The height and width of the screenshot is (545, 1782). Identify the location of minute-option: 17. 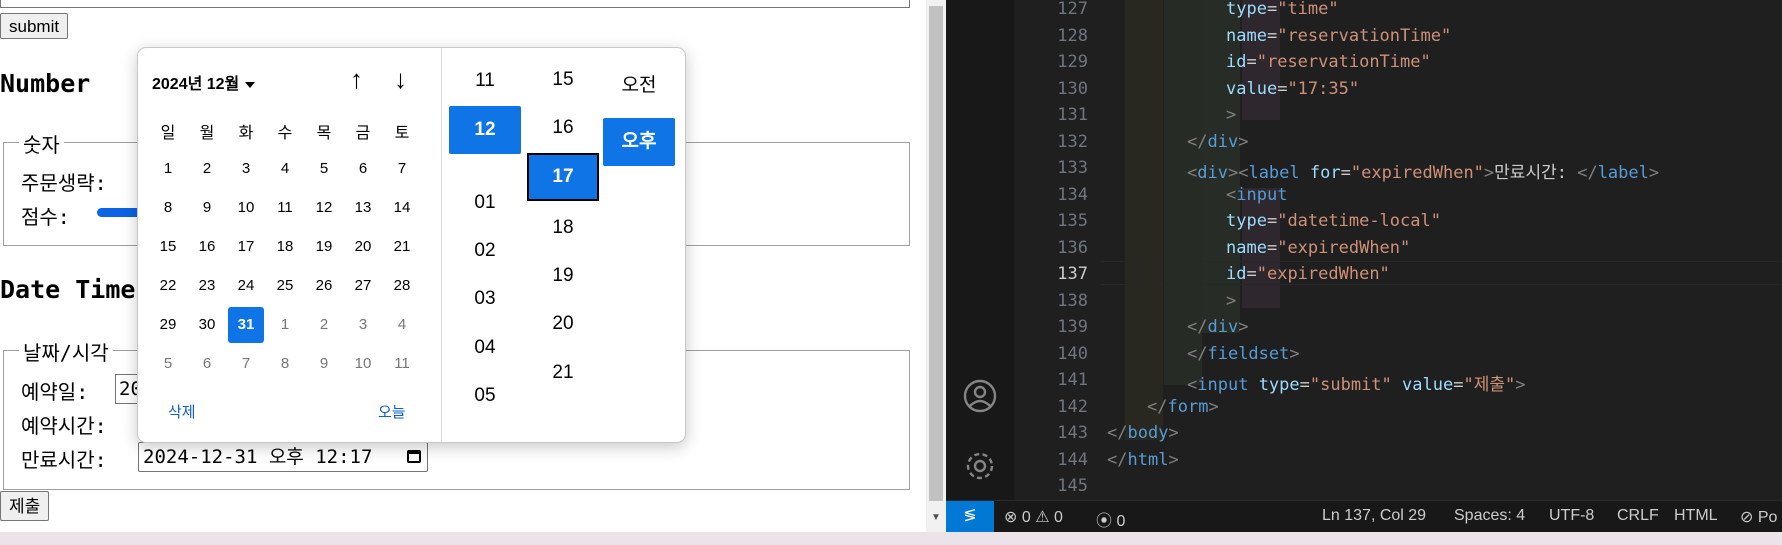
(563, 177).